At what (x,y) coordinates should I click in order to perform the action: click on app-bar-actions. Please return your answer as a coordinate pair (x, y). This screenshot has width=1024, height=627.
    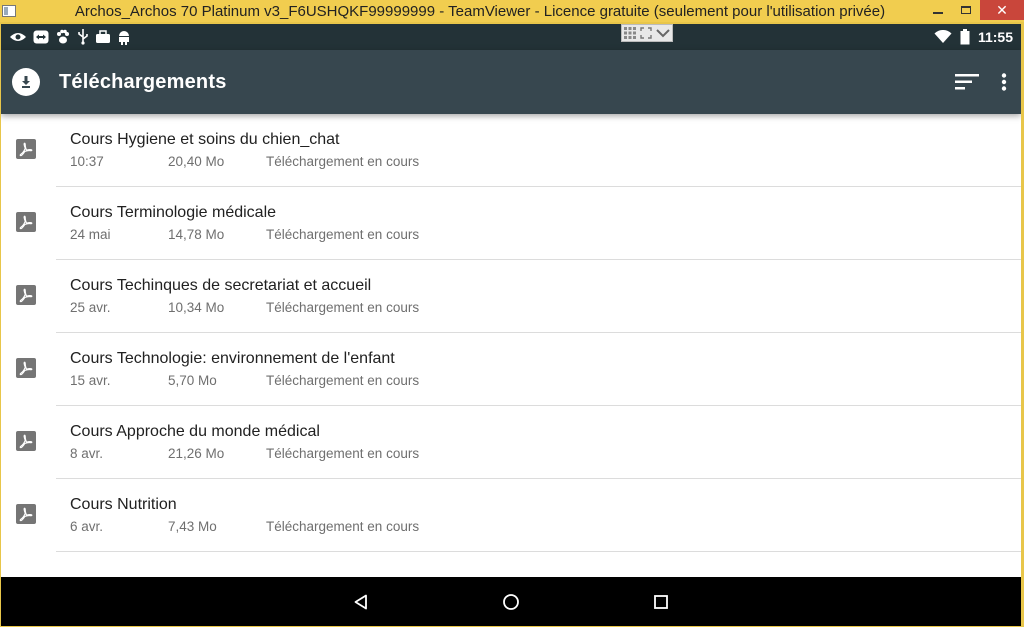
    Looking at the image, I should click on (981, 82).